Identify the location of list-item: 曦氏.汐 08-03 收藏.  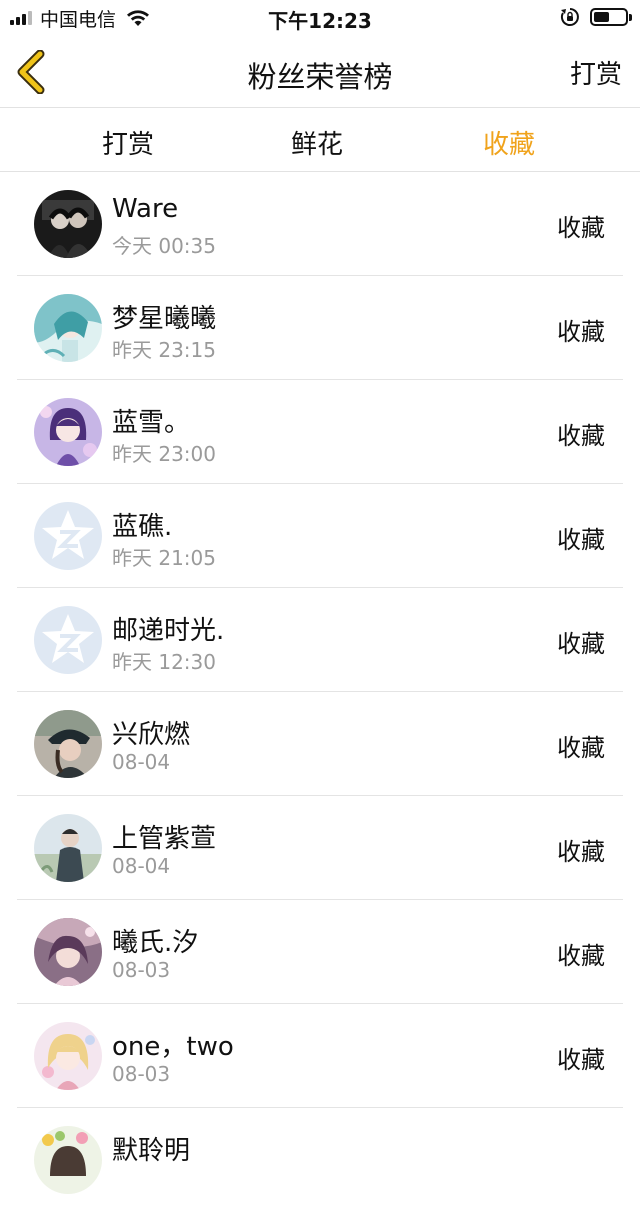
(320, 952).